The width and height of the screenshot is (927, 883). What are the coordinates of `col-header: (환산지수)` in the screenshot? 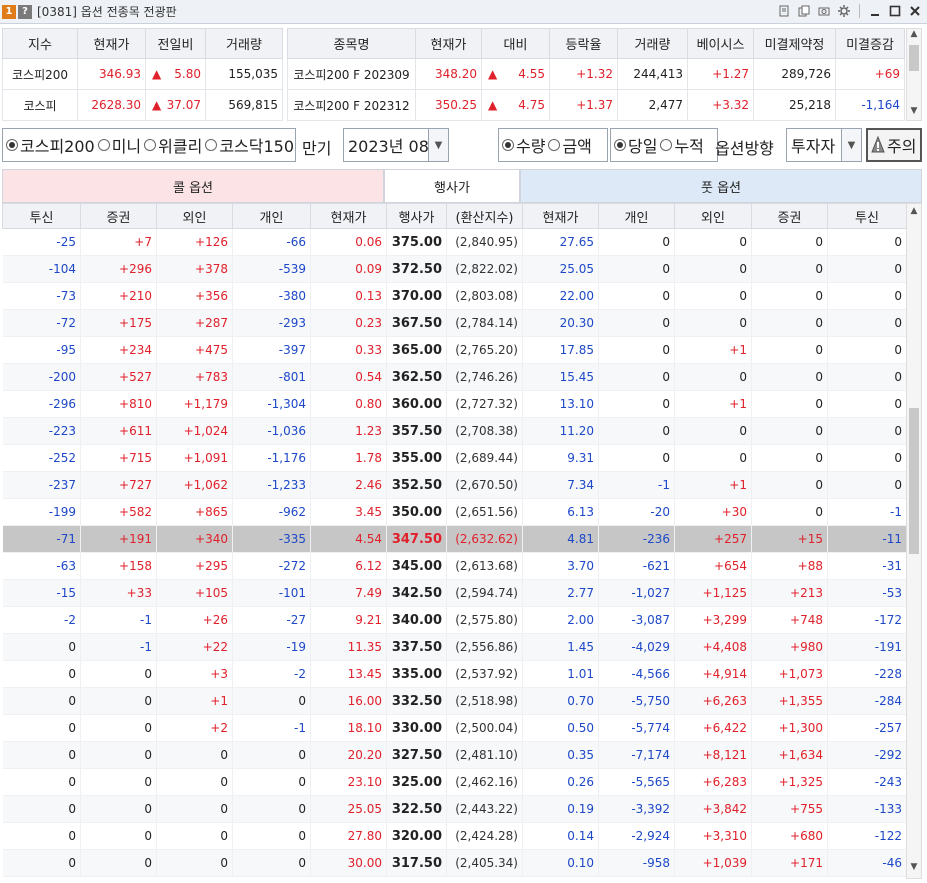 It's located at (484, 216).